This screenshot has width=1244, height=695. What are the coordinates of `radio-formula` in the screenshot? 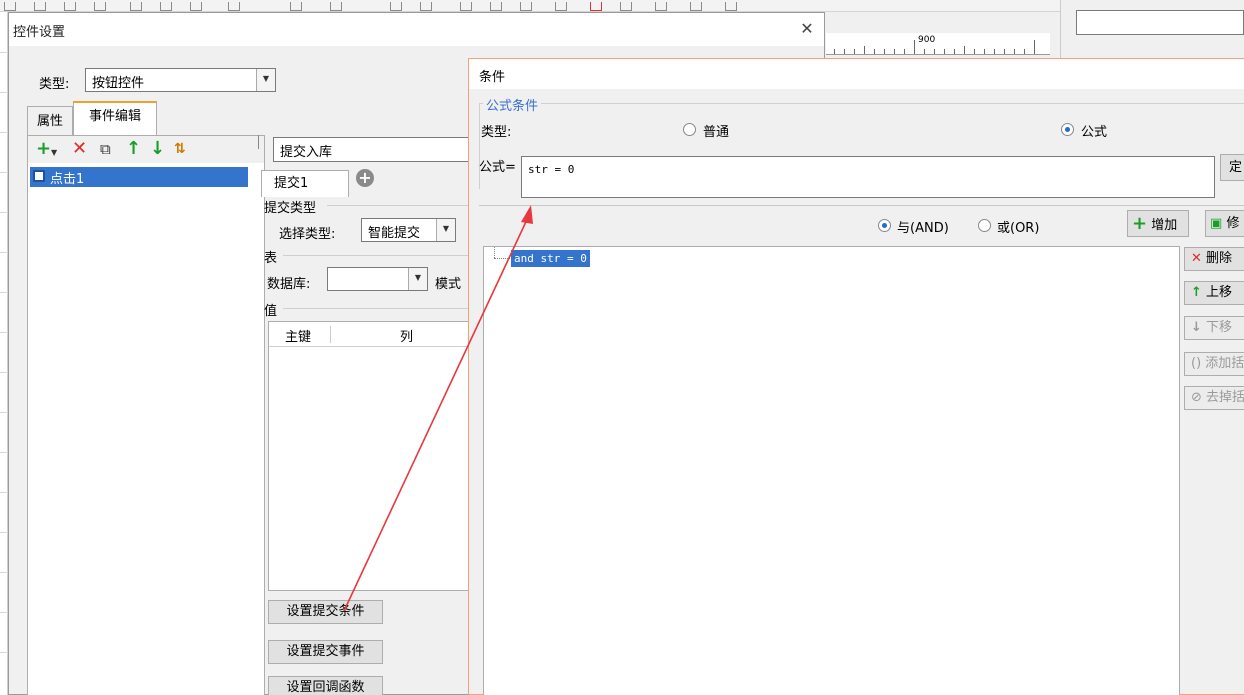 It's located at (1067, 129).